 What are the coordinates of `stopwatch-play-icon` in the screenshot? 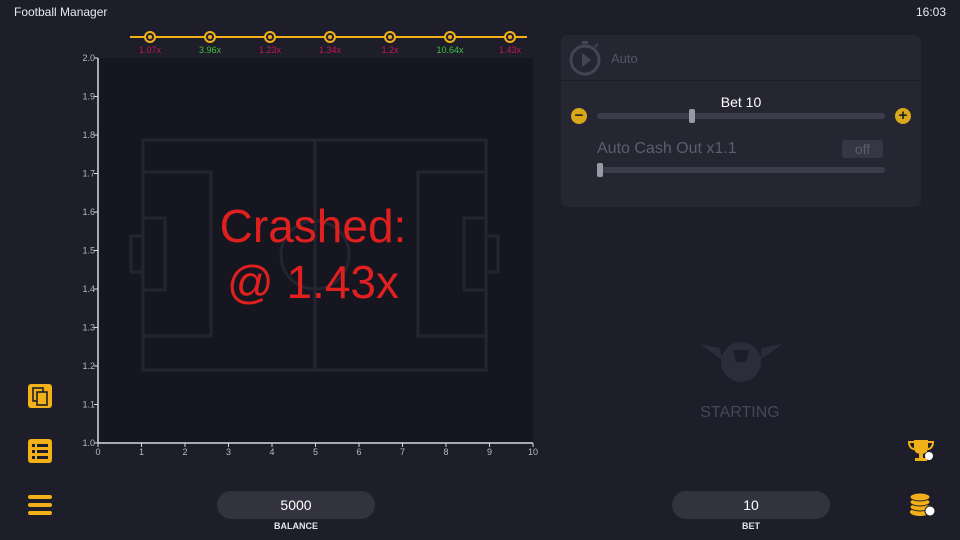 It's located at (585, 58).